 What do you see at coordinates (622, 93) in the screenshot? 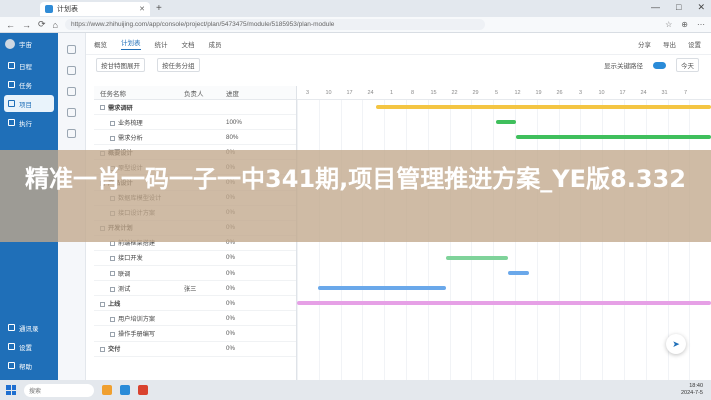
I see `gantt-date-label: 17` at bounding box center [622, 93].